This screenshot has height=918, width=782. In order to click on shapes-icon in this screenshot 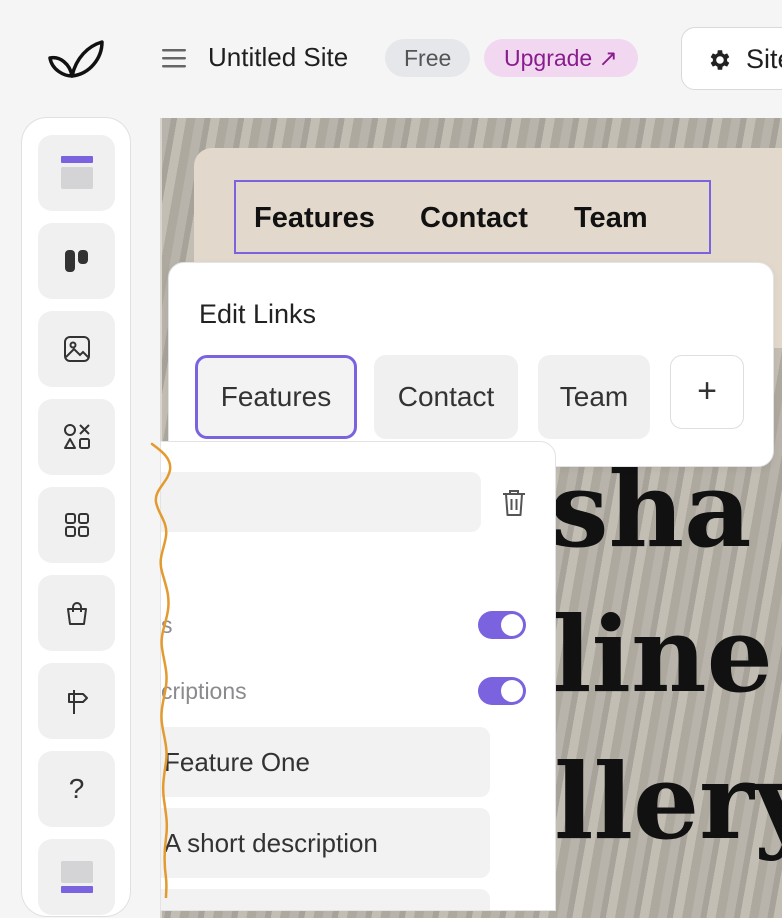, I will do `click(76, 436)`.